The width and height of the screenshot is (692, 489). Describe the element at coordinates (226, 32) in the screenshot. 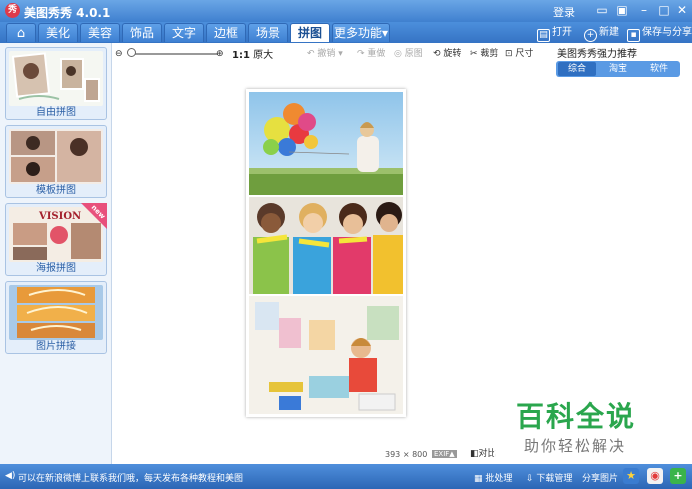

I see `tab-border: 边框` at that location.